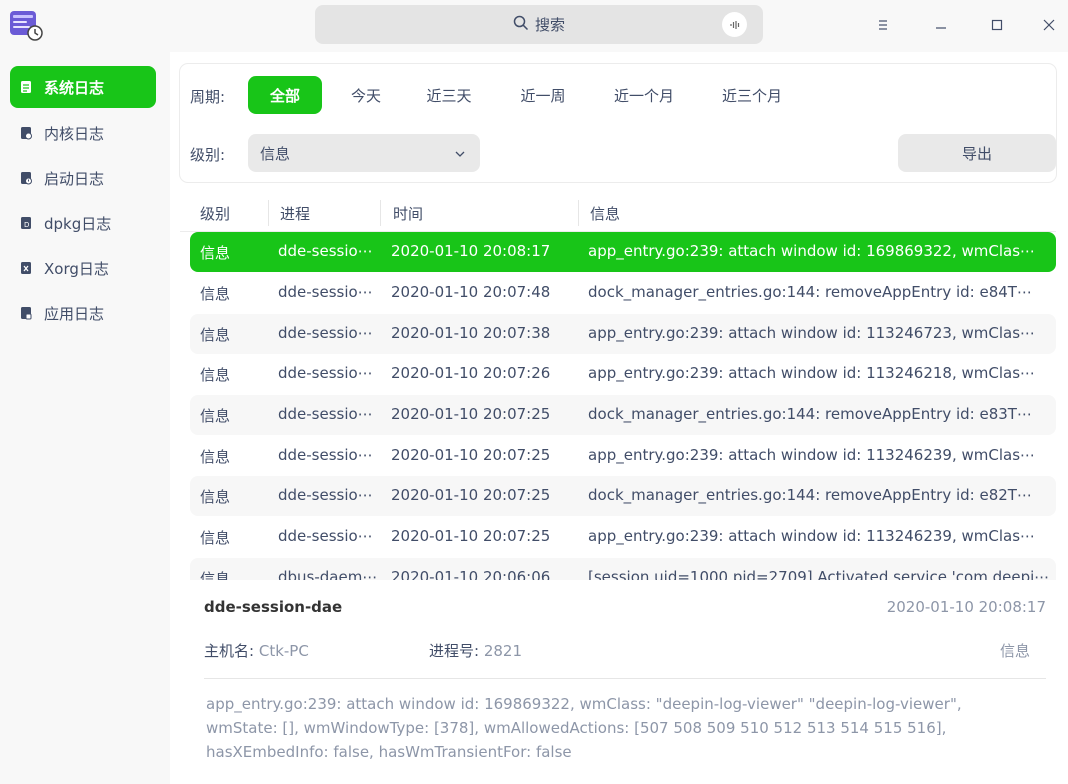 The image size is (1068, 784). What do you see at coordinates (26, 178) in the screenshot?
I see `boot-icon` at bounding box center [26, 178].